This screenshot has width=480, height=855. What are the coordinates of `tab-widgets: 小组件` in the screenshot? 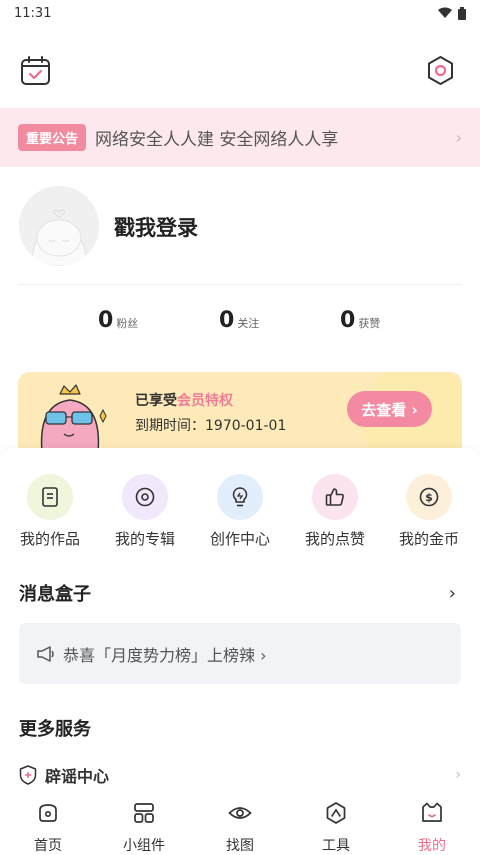 It's located at (144, 826).